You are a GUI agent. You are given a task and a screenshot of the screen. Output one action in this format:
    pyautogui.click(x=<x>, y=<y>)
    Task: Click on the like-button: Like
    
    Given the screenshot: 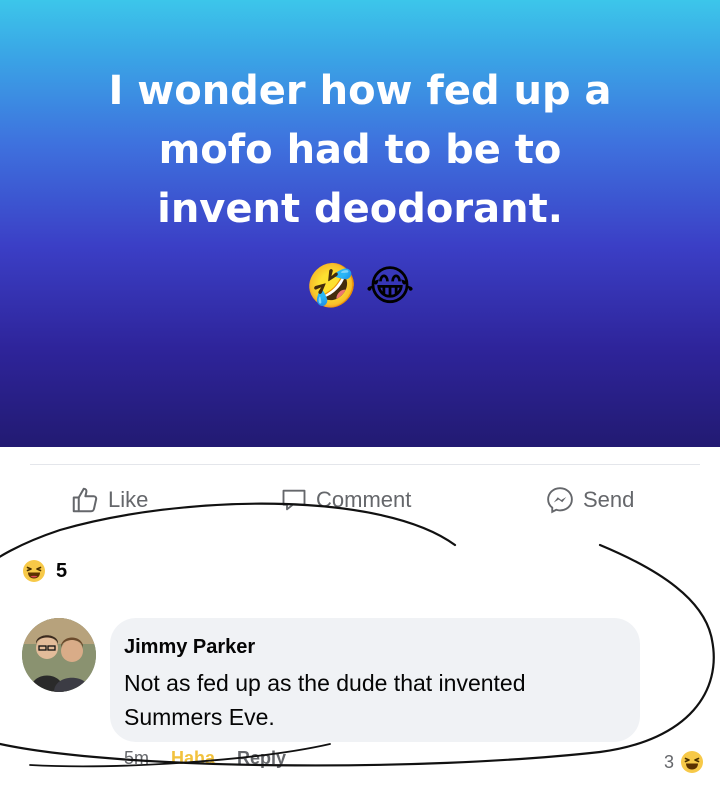 What is the action you would take?
    pyautogui.click(x=109, y=500)
    